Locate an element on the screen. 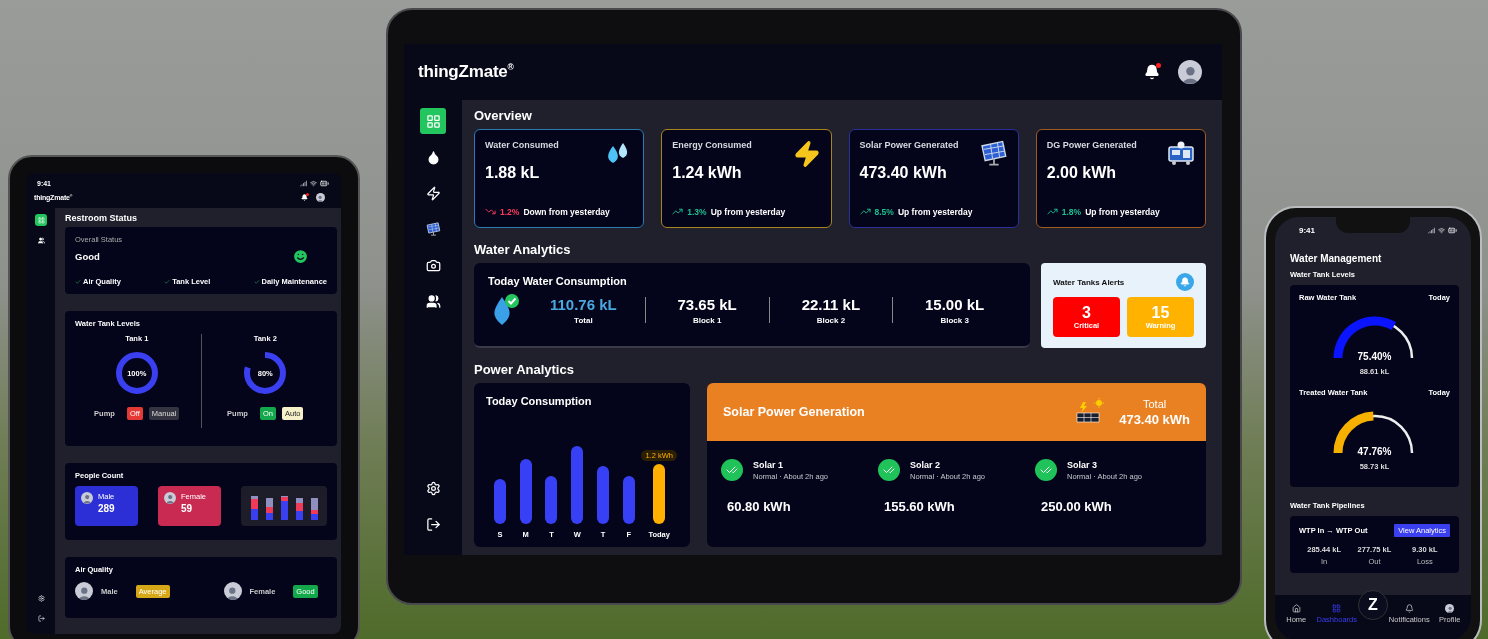 The width and height of the screenshot is (1488, 639). card-label: Energy Consumed is located at coordinates (712, 145).